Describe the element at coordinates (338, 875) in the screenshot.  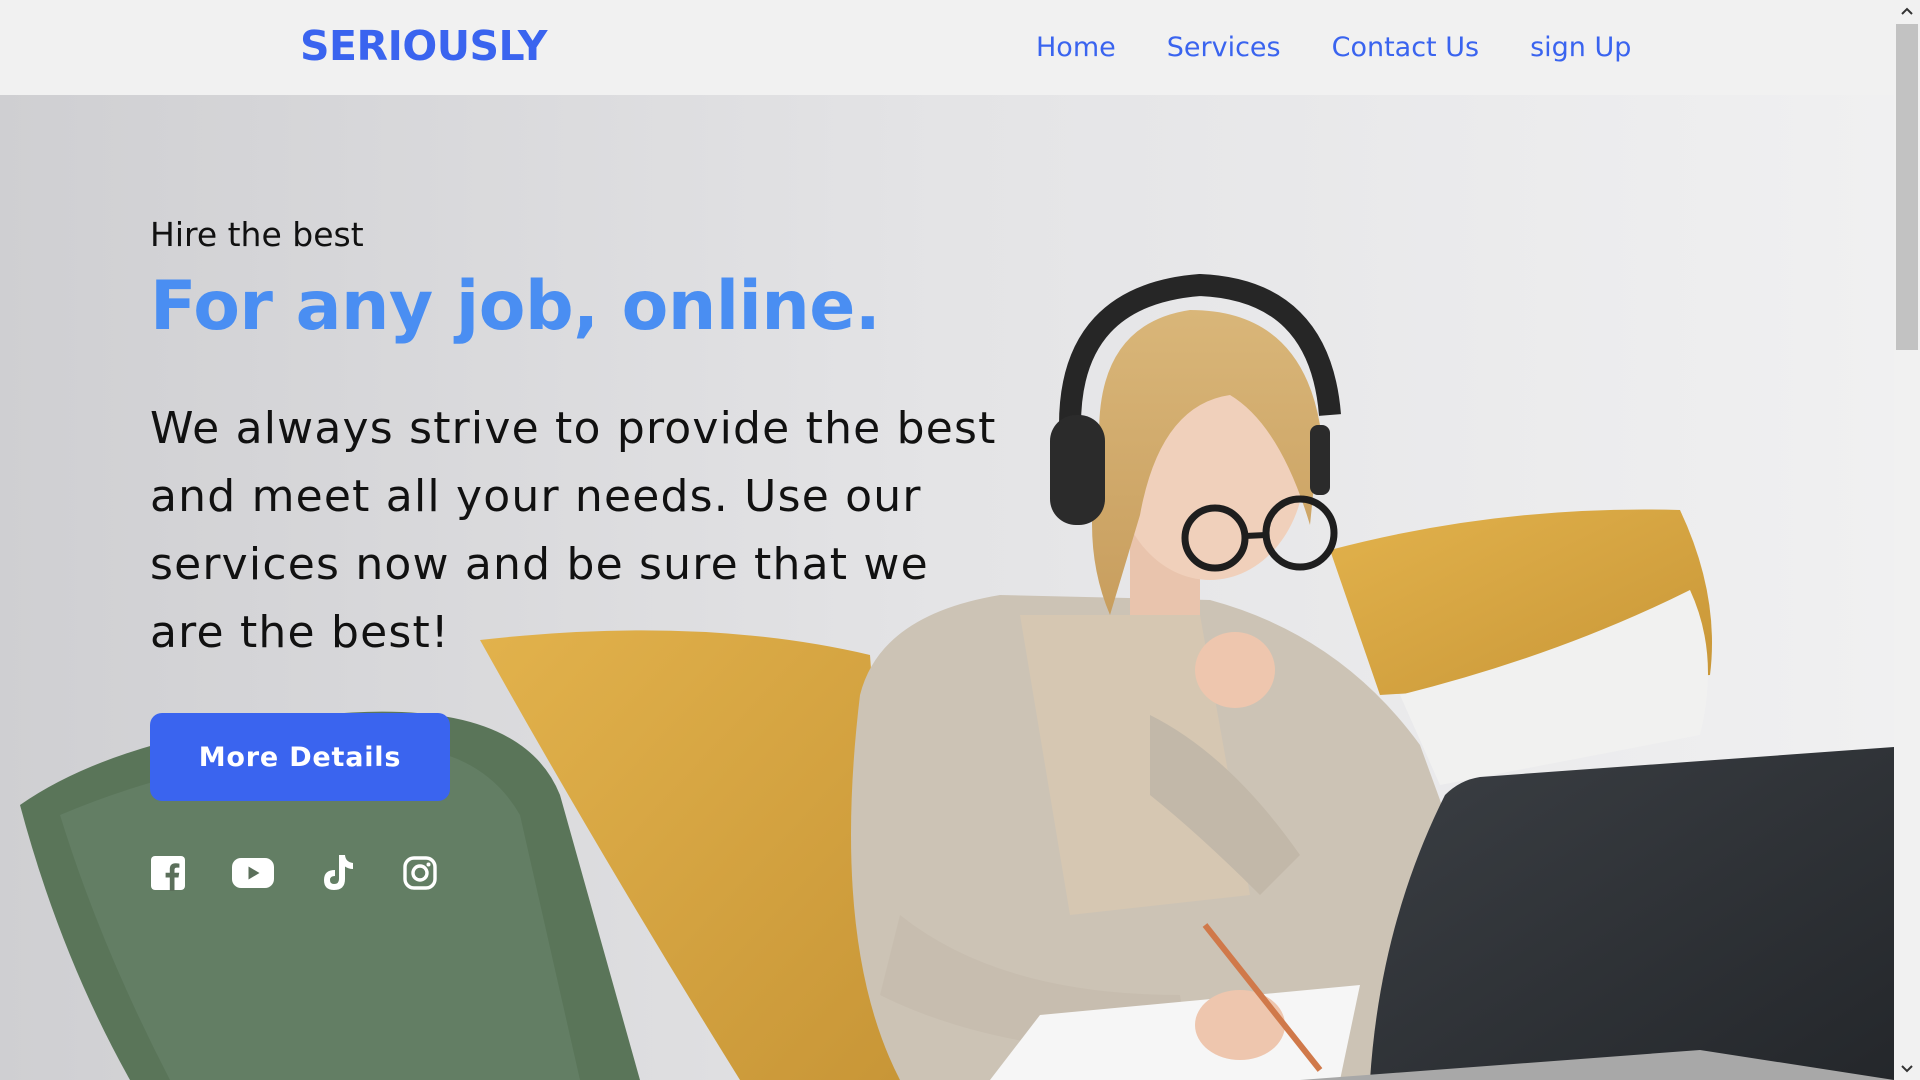
I see `tiktok-icon` at that location.